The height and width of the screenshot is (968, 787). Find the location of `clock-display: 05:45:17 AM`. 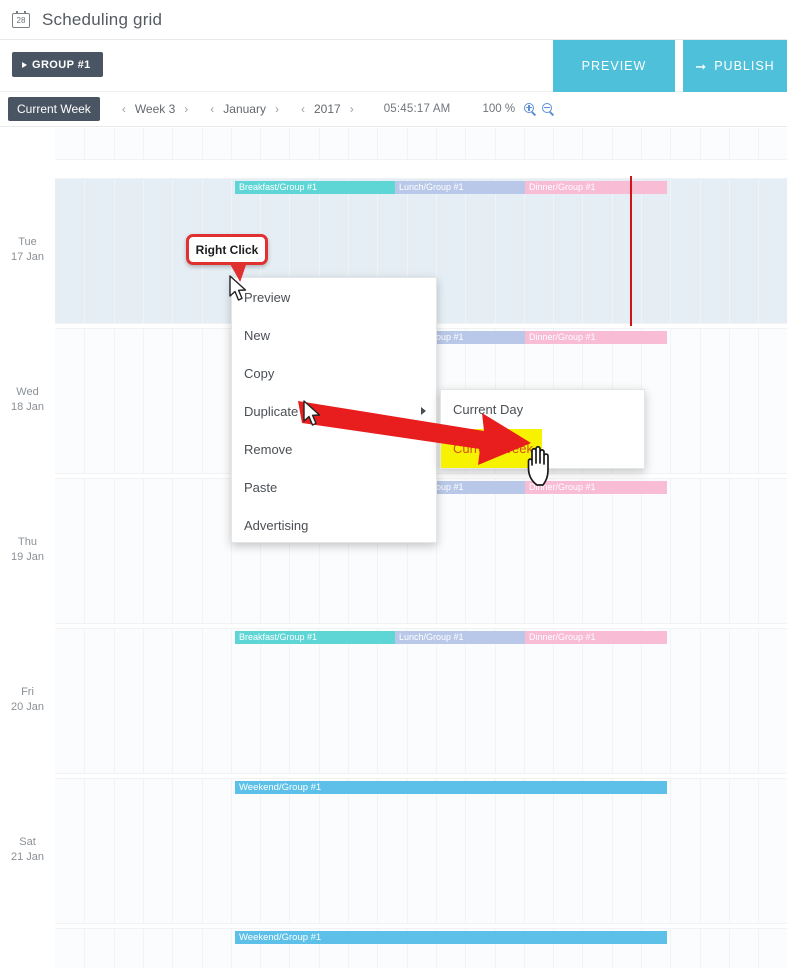

clock-display: 05:45:17 AM is located at coordinates (417, 109).